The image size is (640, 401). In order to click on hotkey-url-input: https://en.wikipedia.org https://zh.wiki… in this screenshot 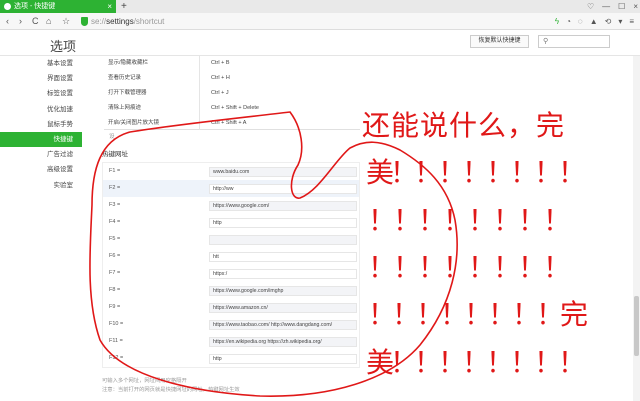, I will do `click(283, 342)`.